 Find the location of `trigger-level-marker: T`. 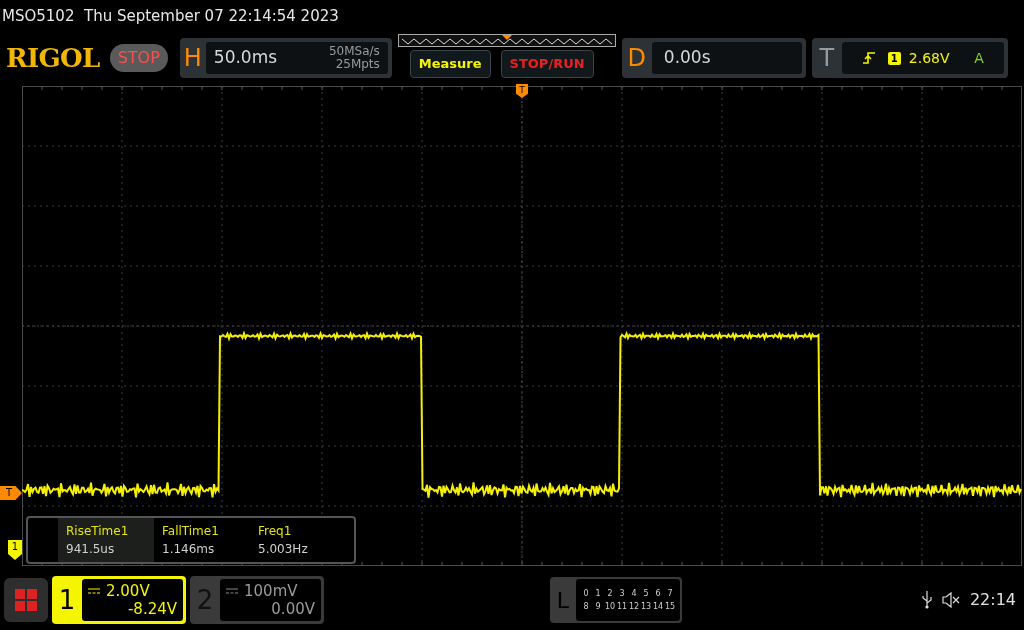

trigger-level-marker: T is located at coordinates (11, 493).